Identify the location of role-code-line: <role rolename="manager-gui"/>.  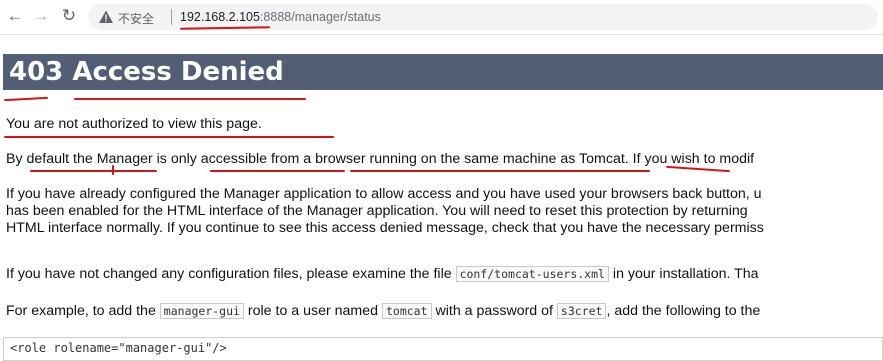
(118, 348).